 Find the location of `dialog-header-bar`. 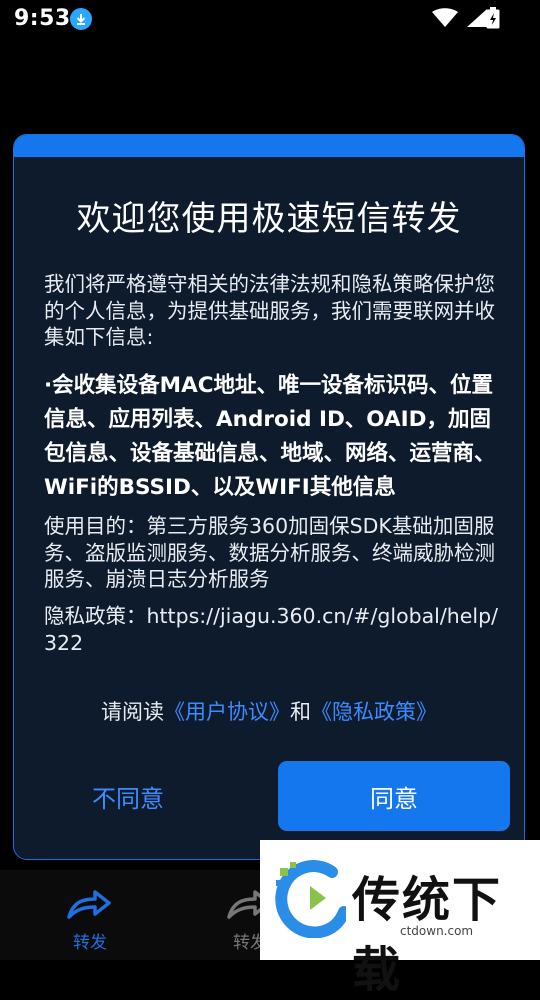

dialog-header-bar is located at coordinates (269, 146).